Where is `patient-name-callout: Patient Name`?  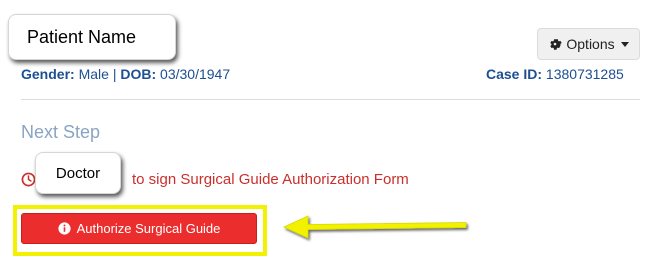 patient-name-callout: Patient Name is located at coordinates (92, 37).